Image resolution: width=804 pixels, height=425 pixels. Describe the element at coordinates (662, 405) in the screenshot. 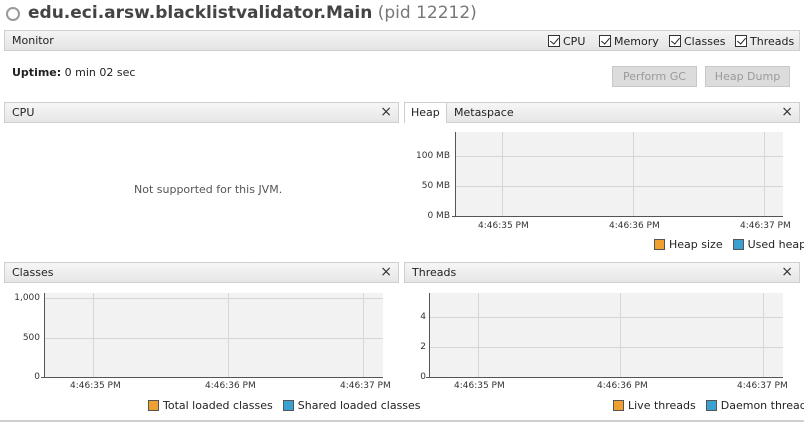

I see `legend-label: Live threads` at that location.